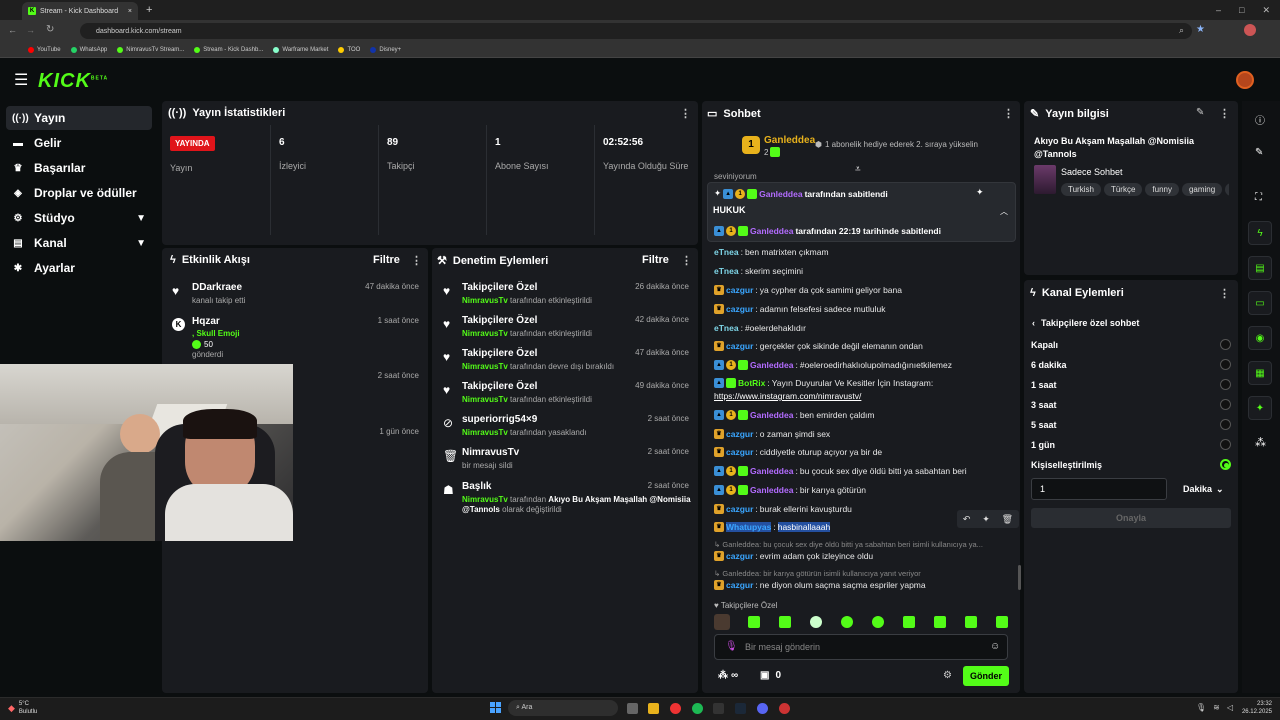 Image resolution: width=1280 pixels, height=720 pixels. Describe the element at coordinates (79, 268) in the screenshot. I see `sidebar-item-ayarlar: ✱ Ayarlar` at that location.